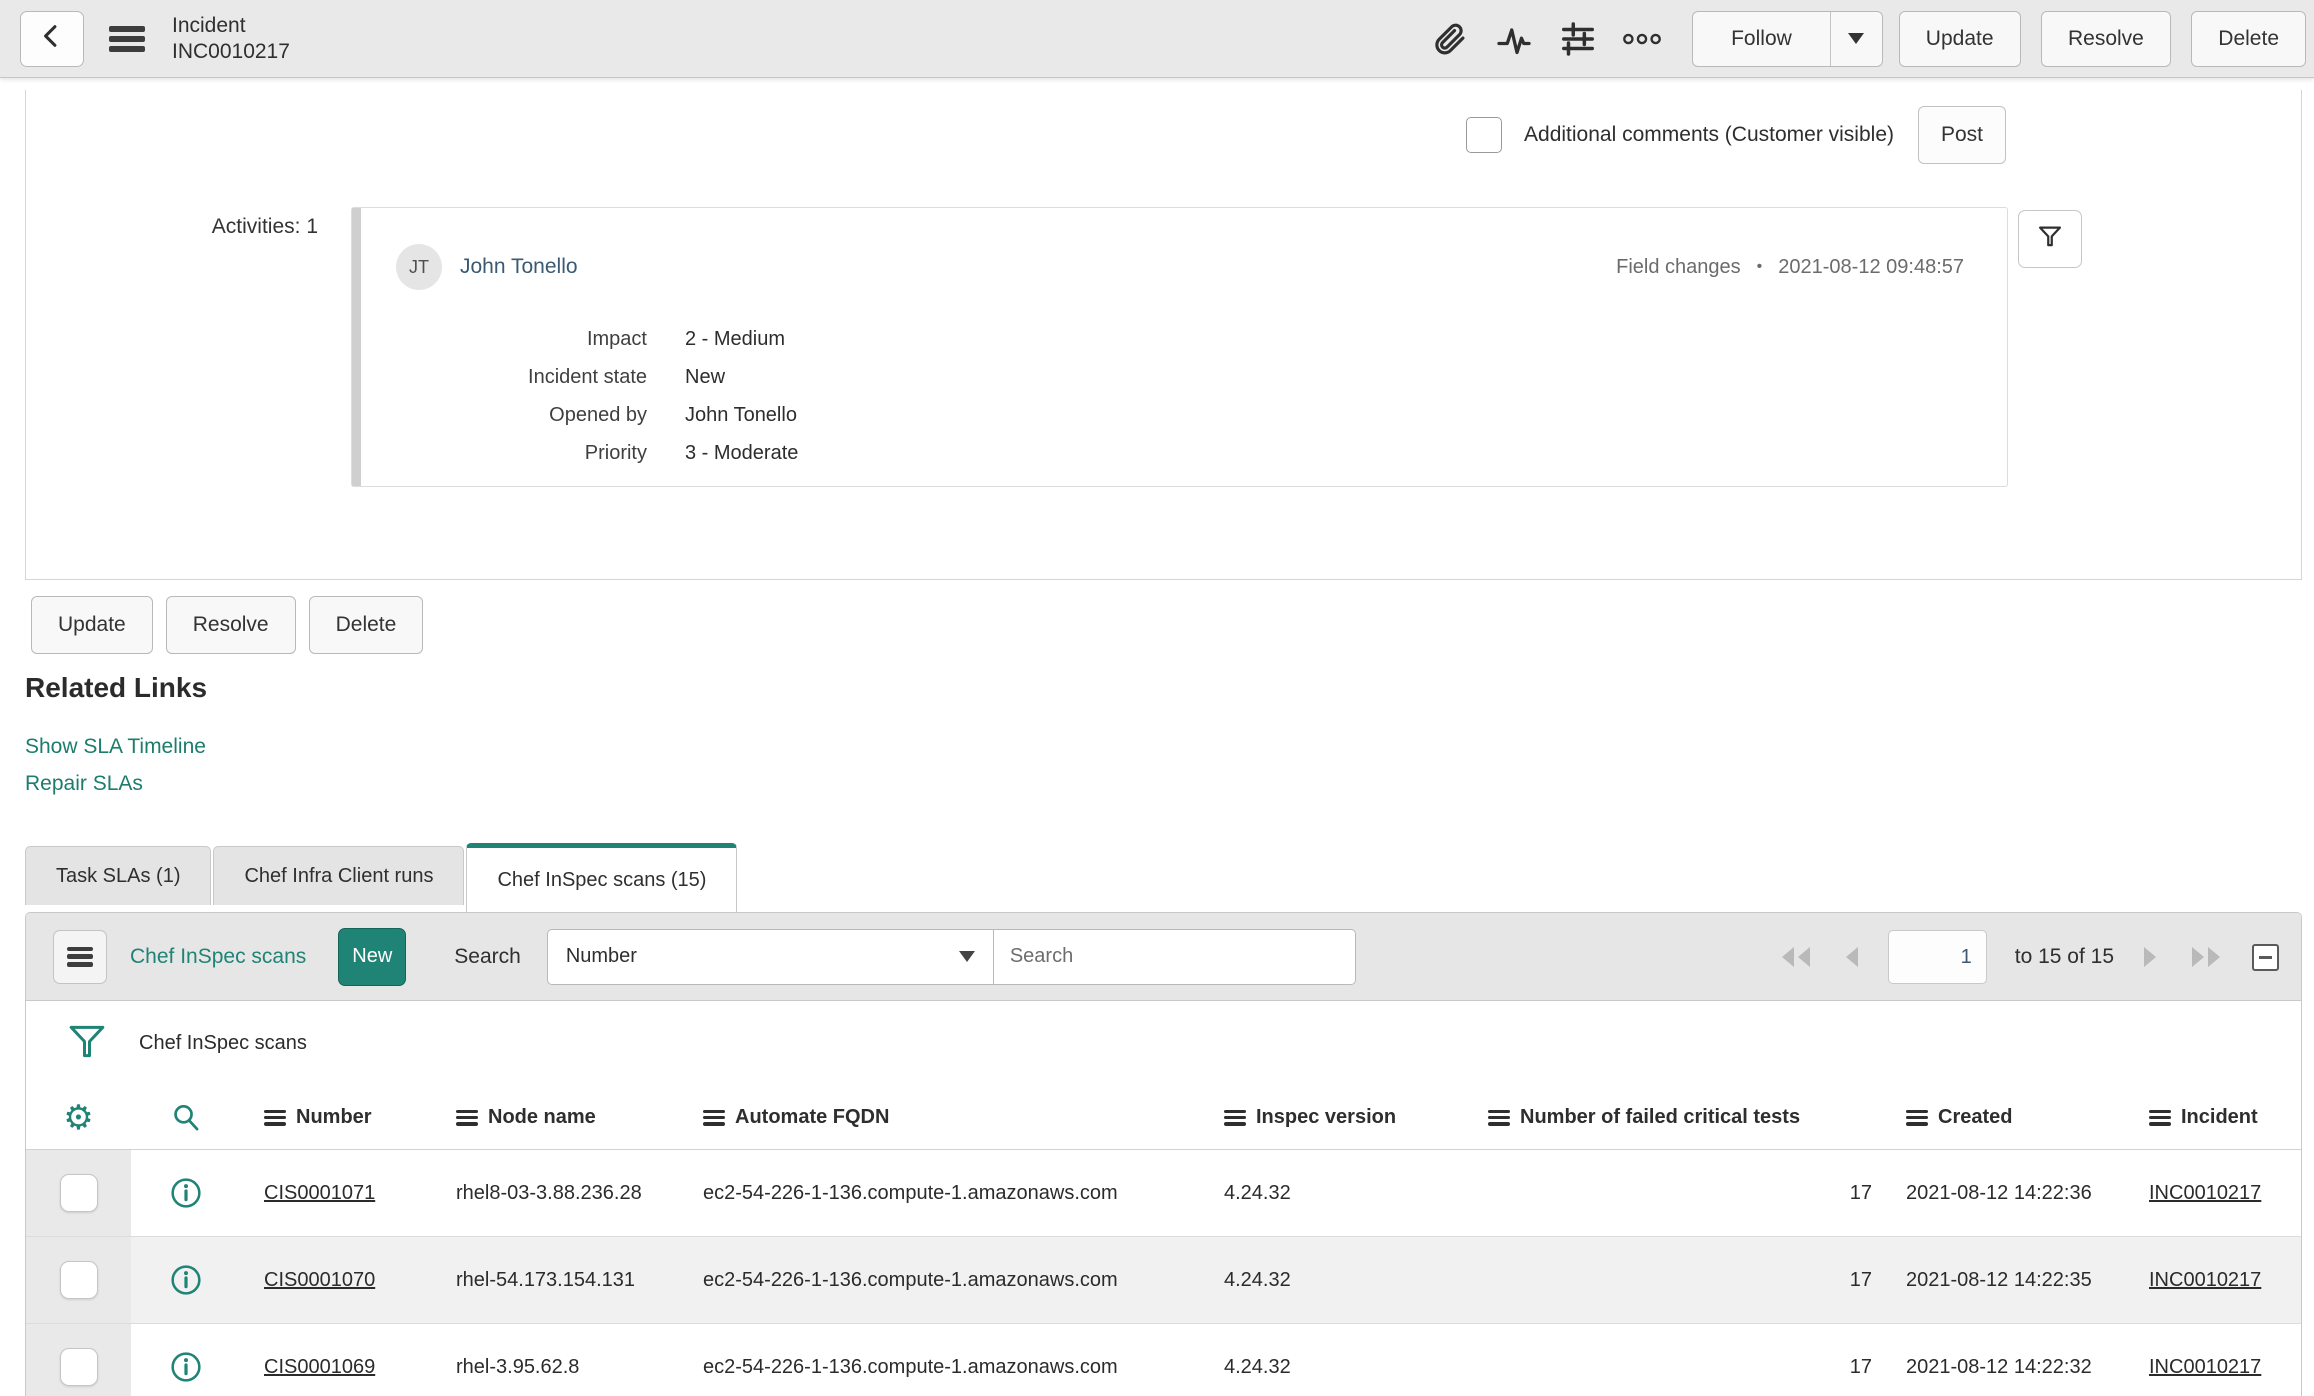 The width and height of the screenshot is (2314, 1396). I want to click on column-search-toggle, so click(186, 1117).